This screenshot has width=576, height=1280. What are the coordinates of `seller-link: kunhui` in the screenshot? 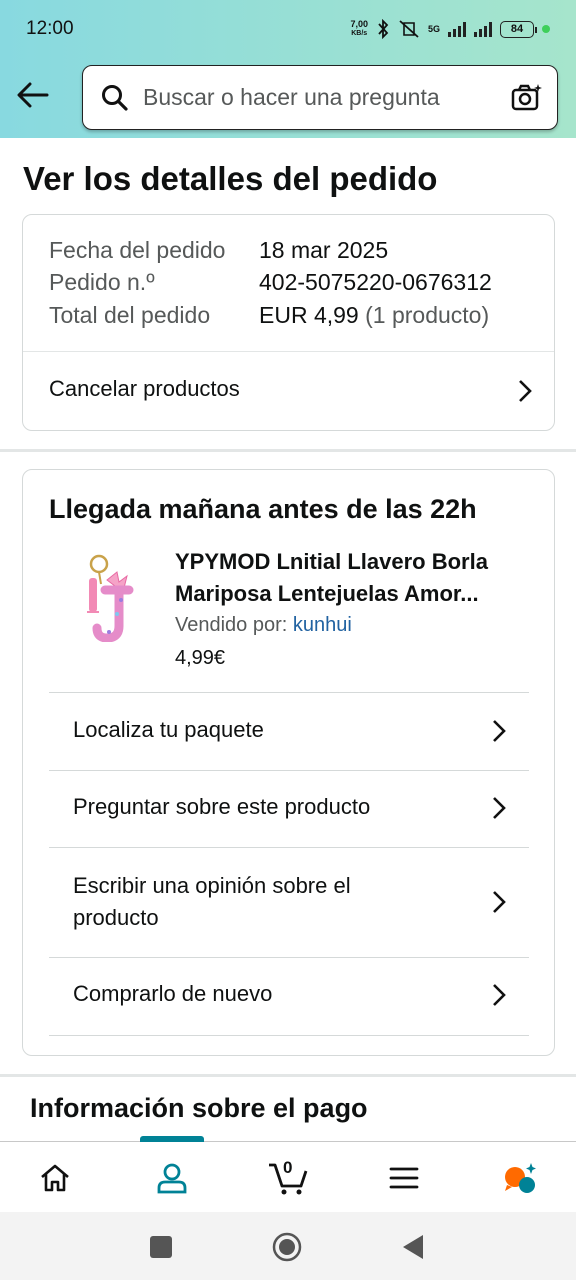 It's located at (322, 625).